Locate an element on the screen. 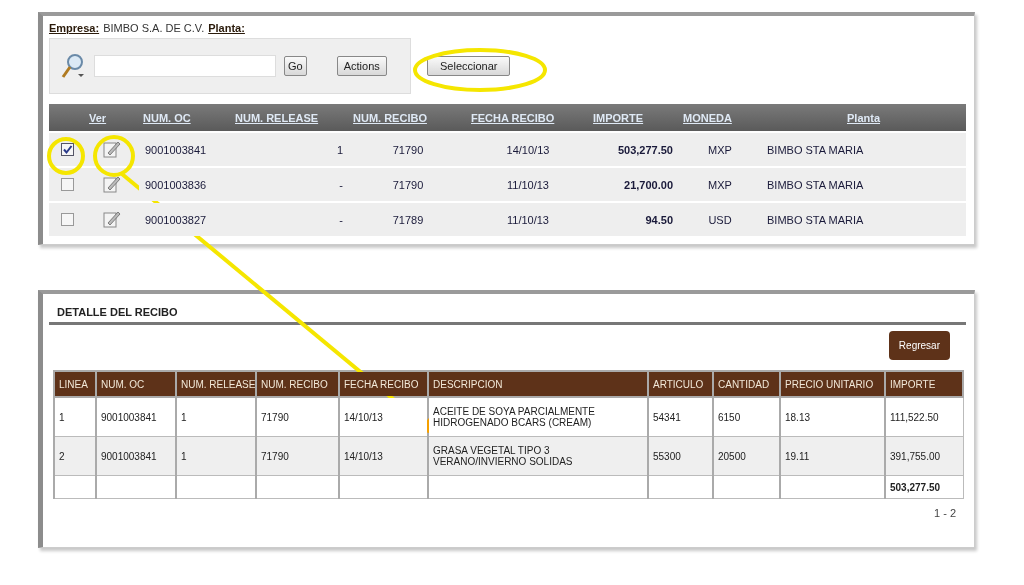  column-header: LINEA is located at coordinates (75, 384).